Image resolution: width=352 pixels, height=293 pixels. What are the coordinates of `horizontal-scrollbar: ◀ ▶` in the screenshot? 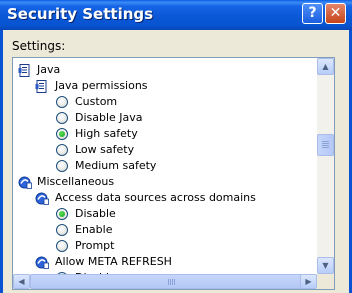 It's located at (165, 281).